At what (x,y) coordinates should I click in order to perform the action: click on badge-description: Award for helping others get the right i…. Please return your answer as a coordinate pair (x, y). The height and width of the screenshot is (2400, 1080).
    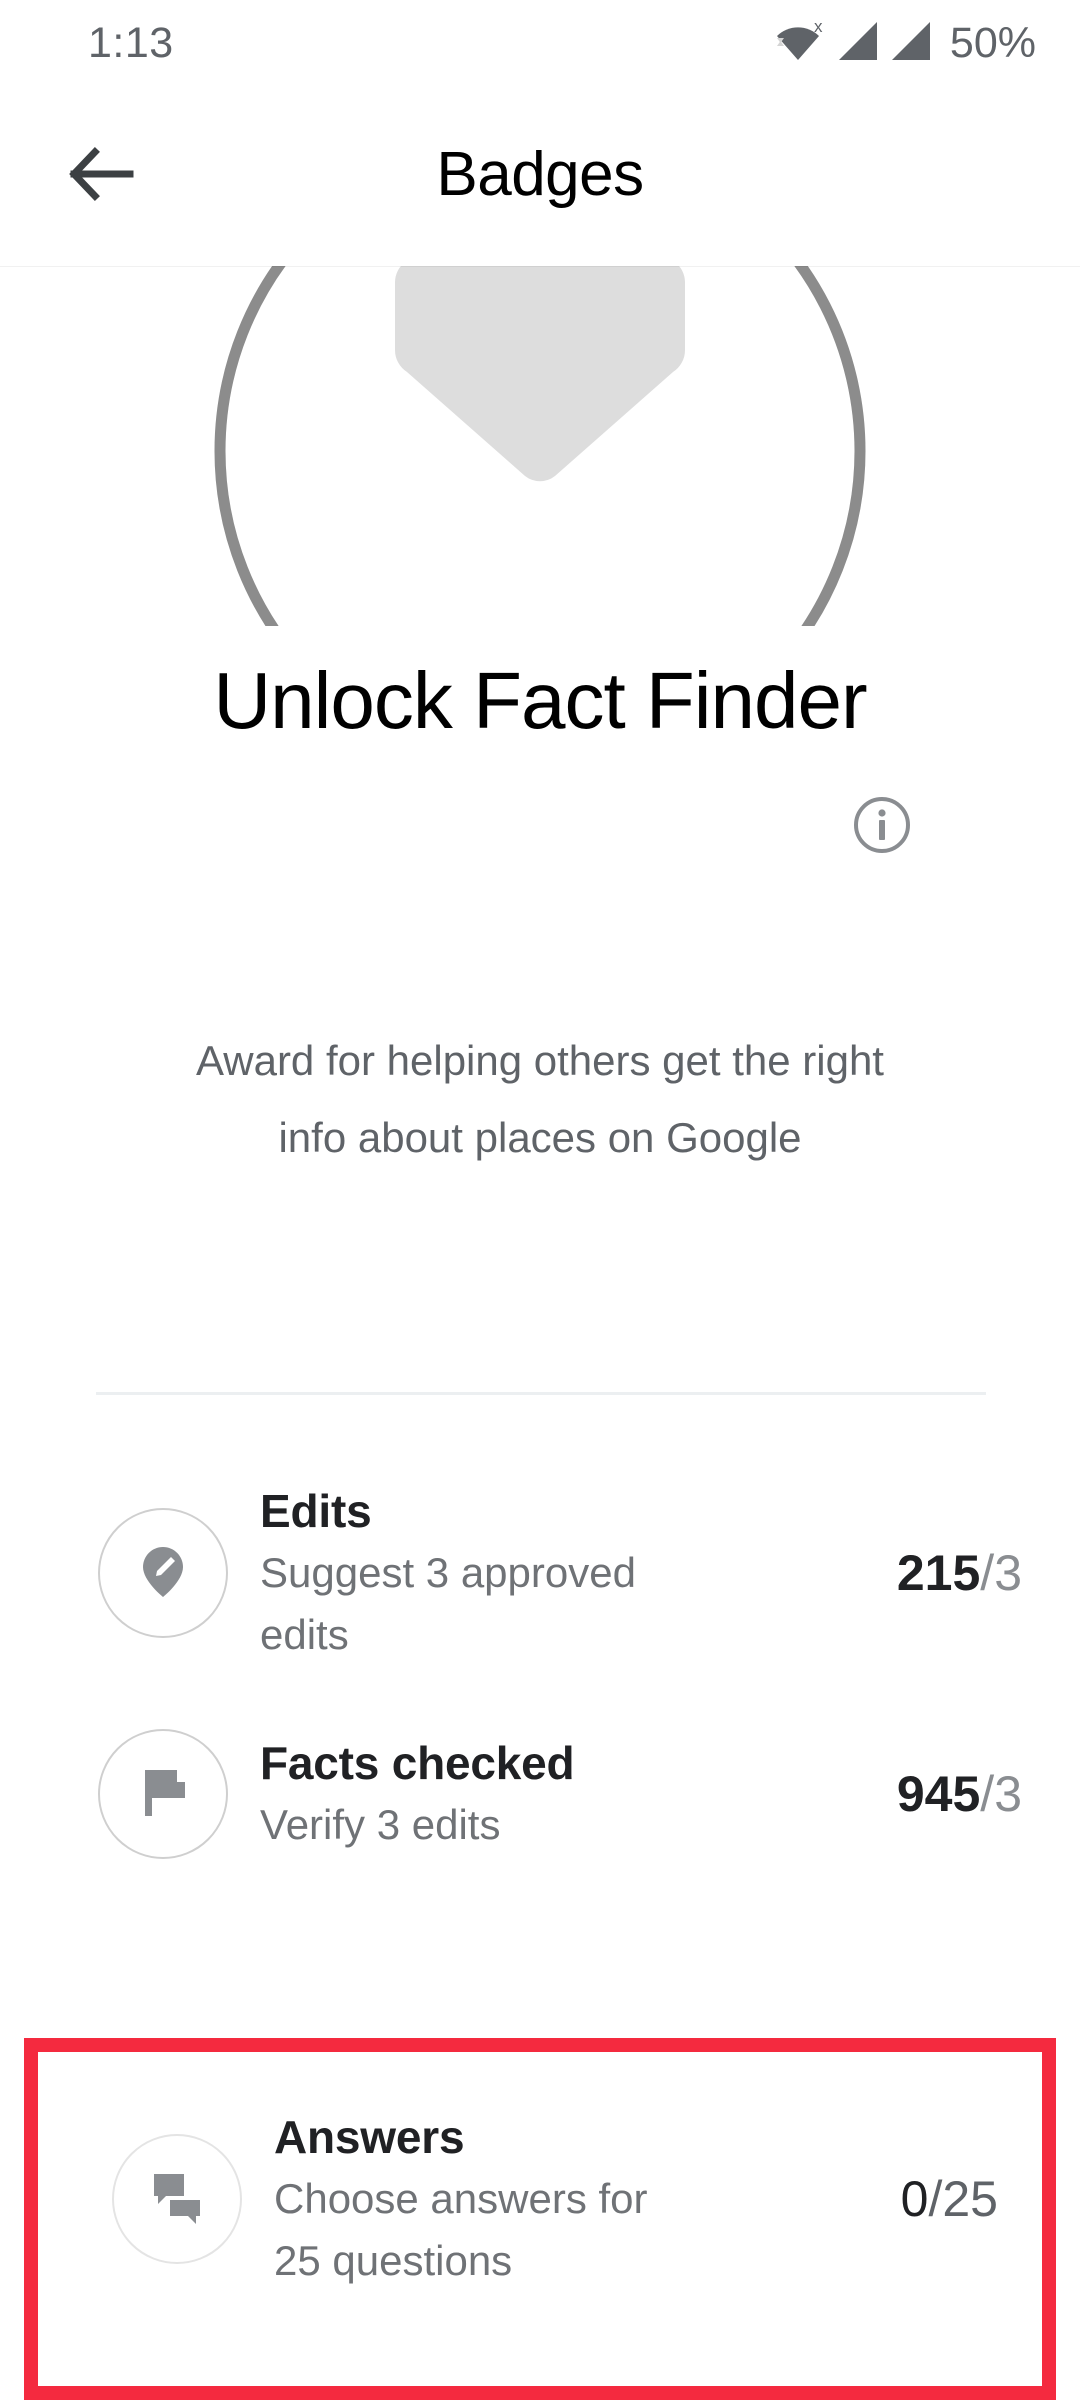
    Looking at the image, I should click on (540, 1099).